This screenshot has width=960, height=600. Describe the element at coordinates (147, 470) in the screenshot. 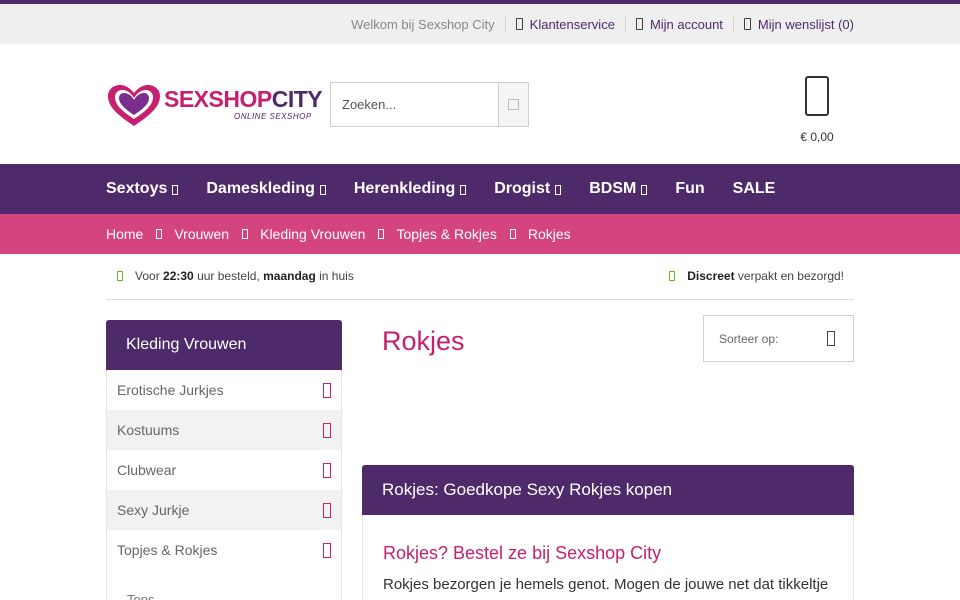

I see `sidebar-item-label: Clubwear` at that location.